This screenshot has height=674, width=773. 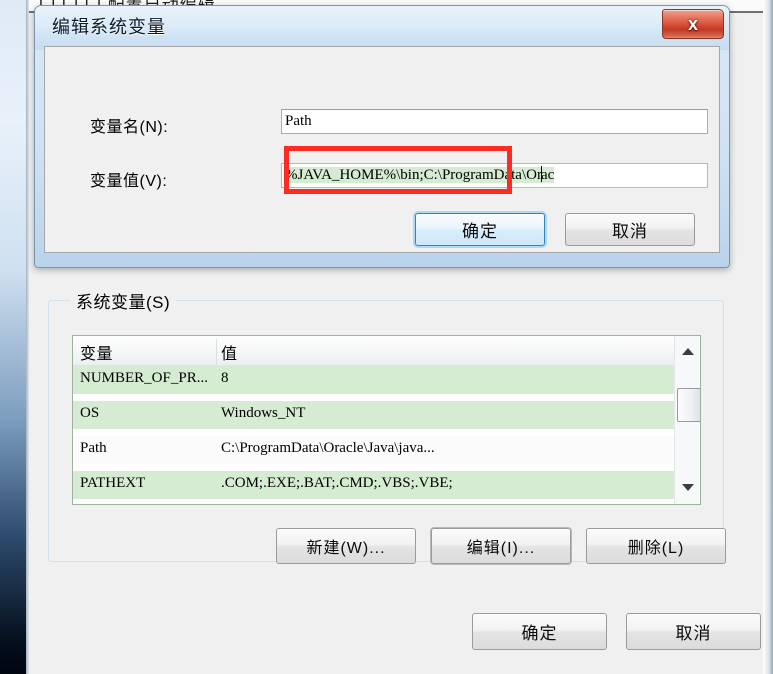 I want to click on column-header-value: 值, so click(x=229, y=352).